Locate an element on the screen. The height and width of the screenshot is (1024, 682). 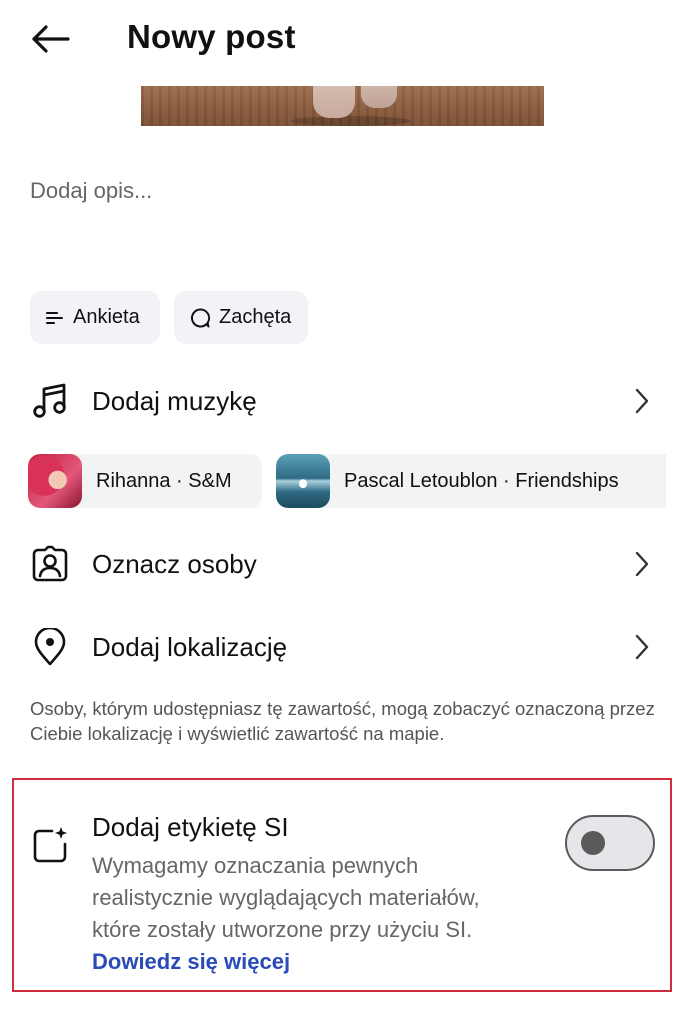
add-music-row: Dodaj muzykę is located at coordinates (341, 401).